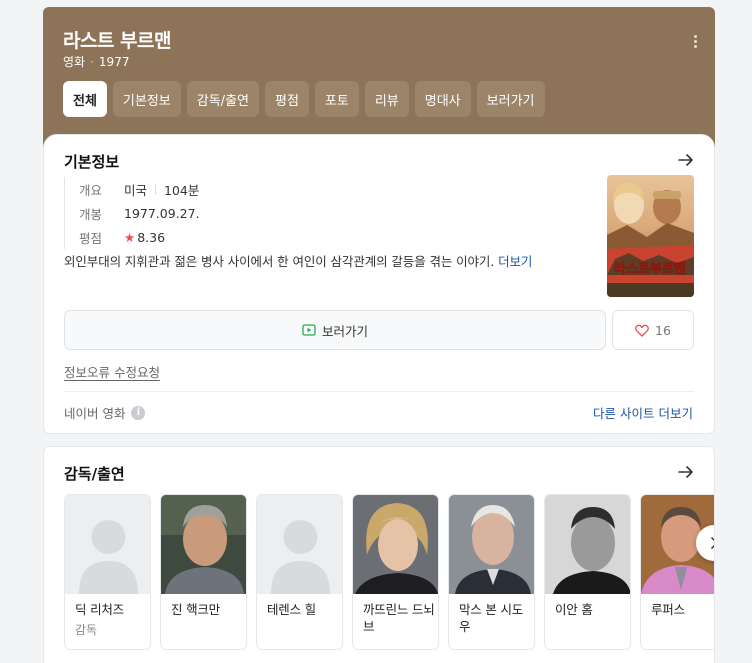 The width and height of the screenshot is (752, 663). What do you see at coordinates (515, 261) in the screenshot?
I see `synopsis-more-link: 더보기` at bounding box center [515, 261].